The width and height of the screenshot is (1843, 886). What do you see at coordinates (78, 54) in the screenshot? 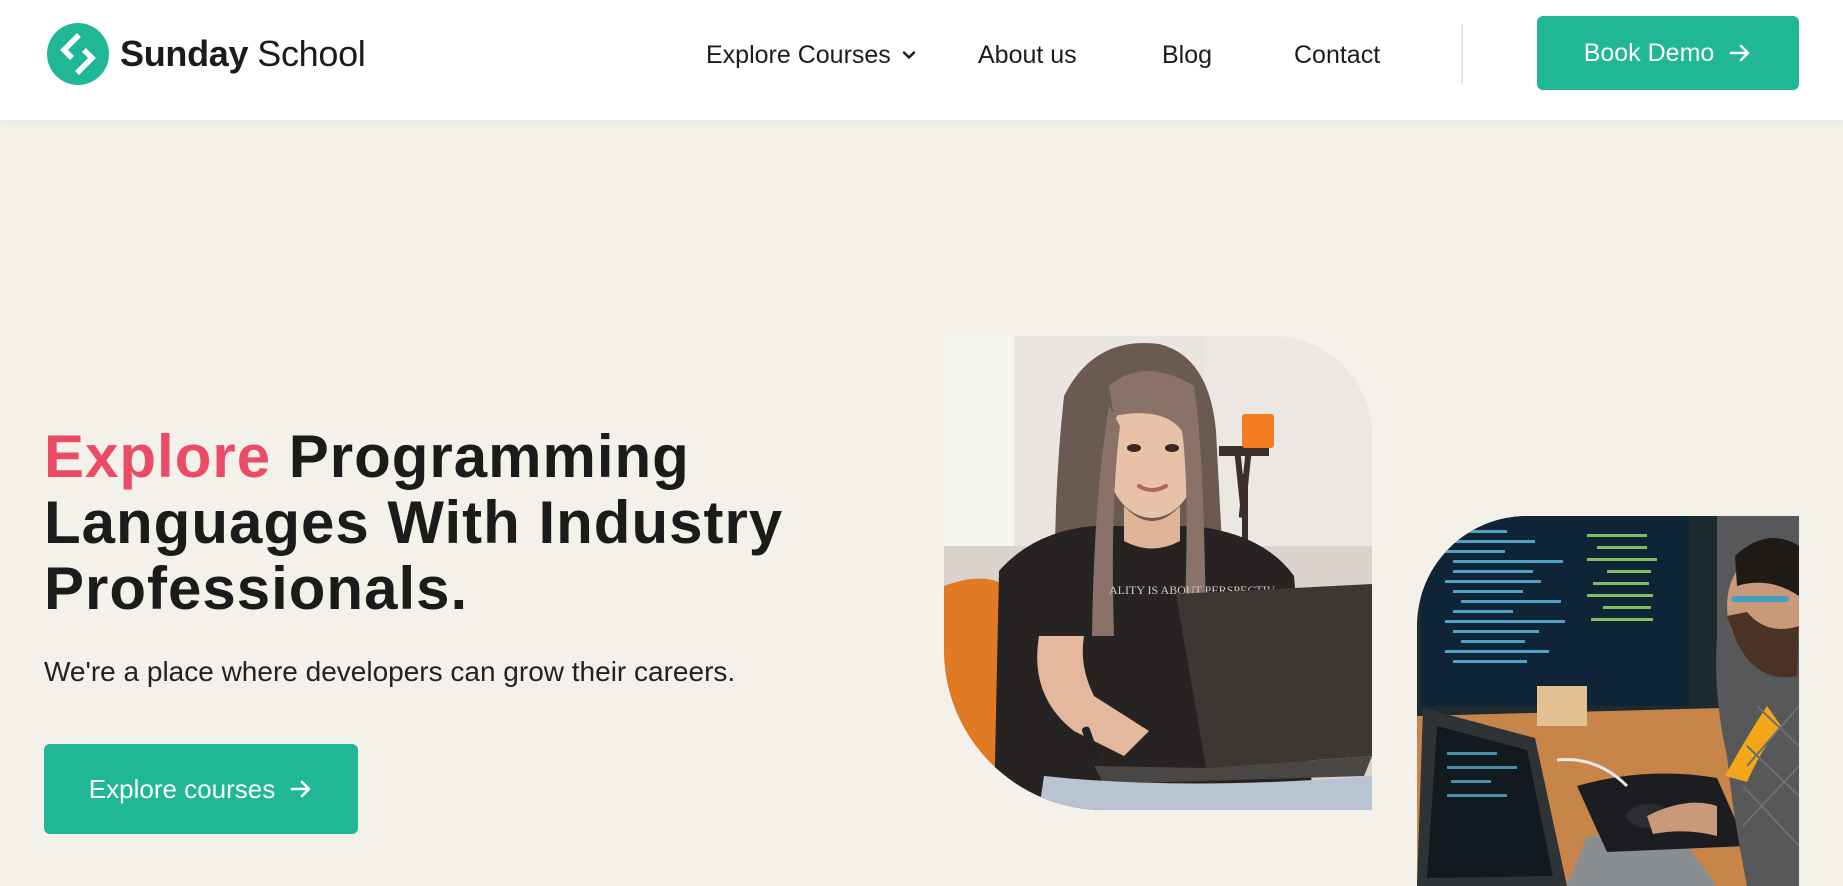
I see `sunday-school-logo-icon` at bounding box center [78, 54].